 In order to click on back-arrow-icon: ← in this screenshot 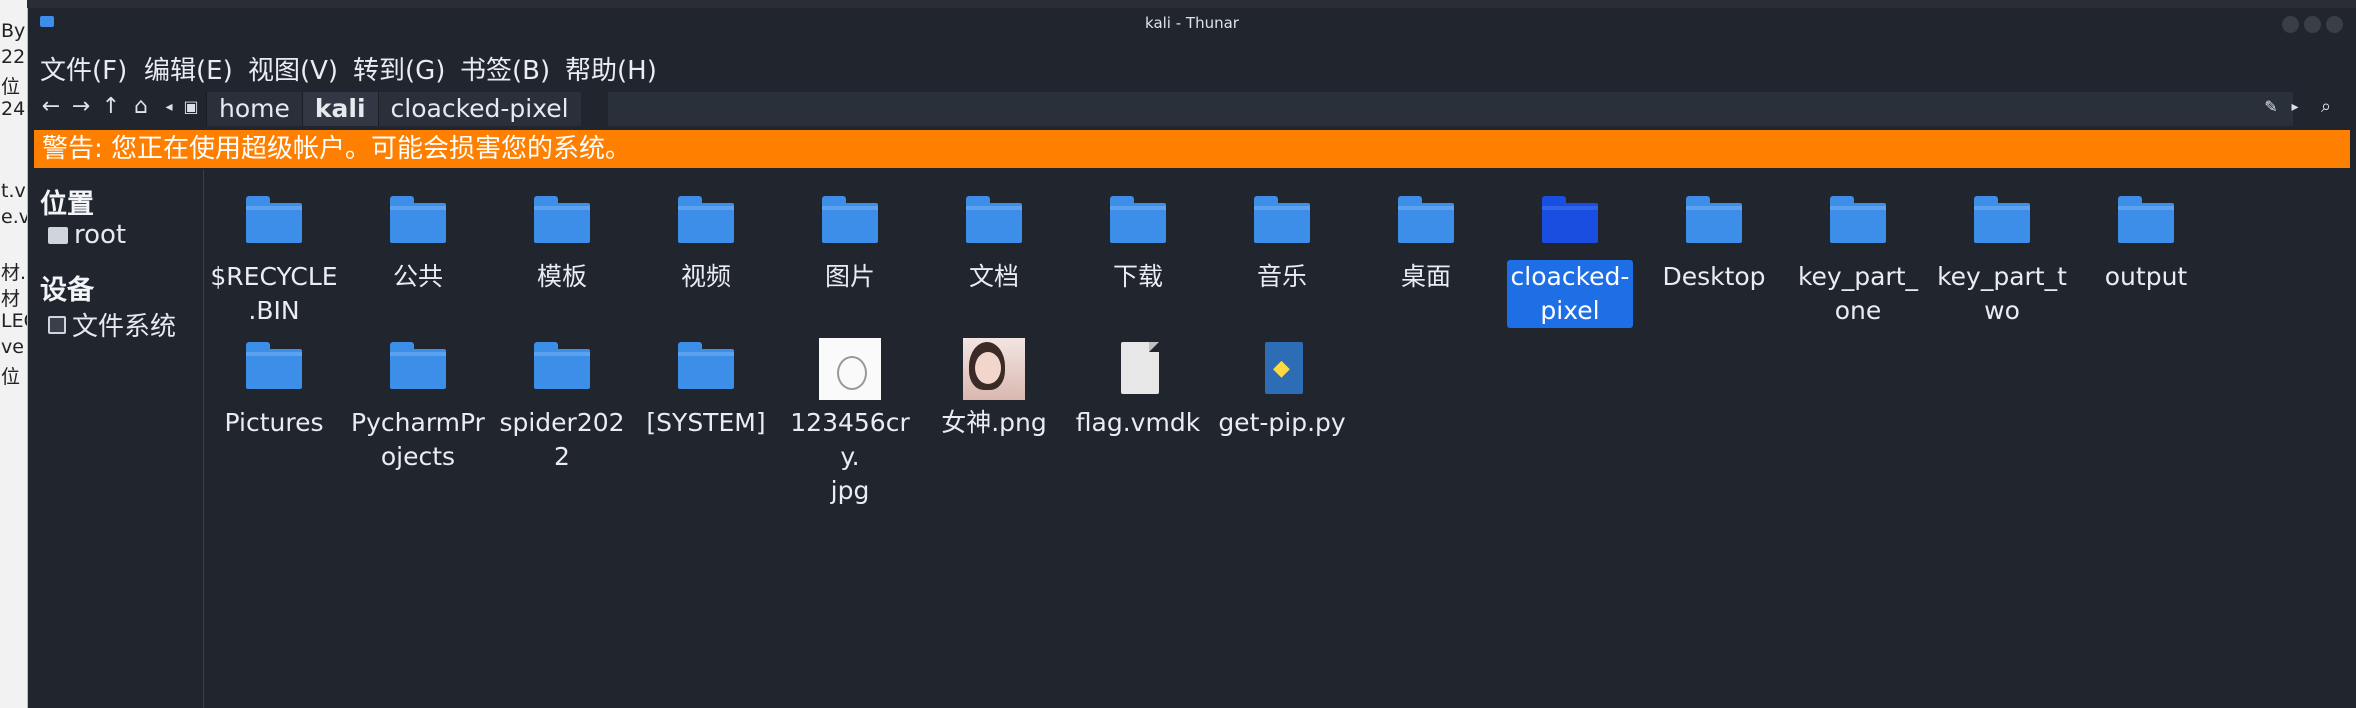, I will do `click(51, 107)`.